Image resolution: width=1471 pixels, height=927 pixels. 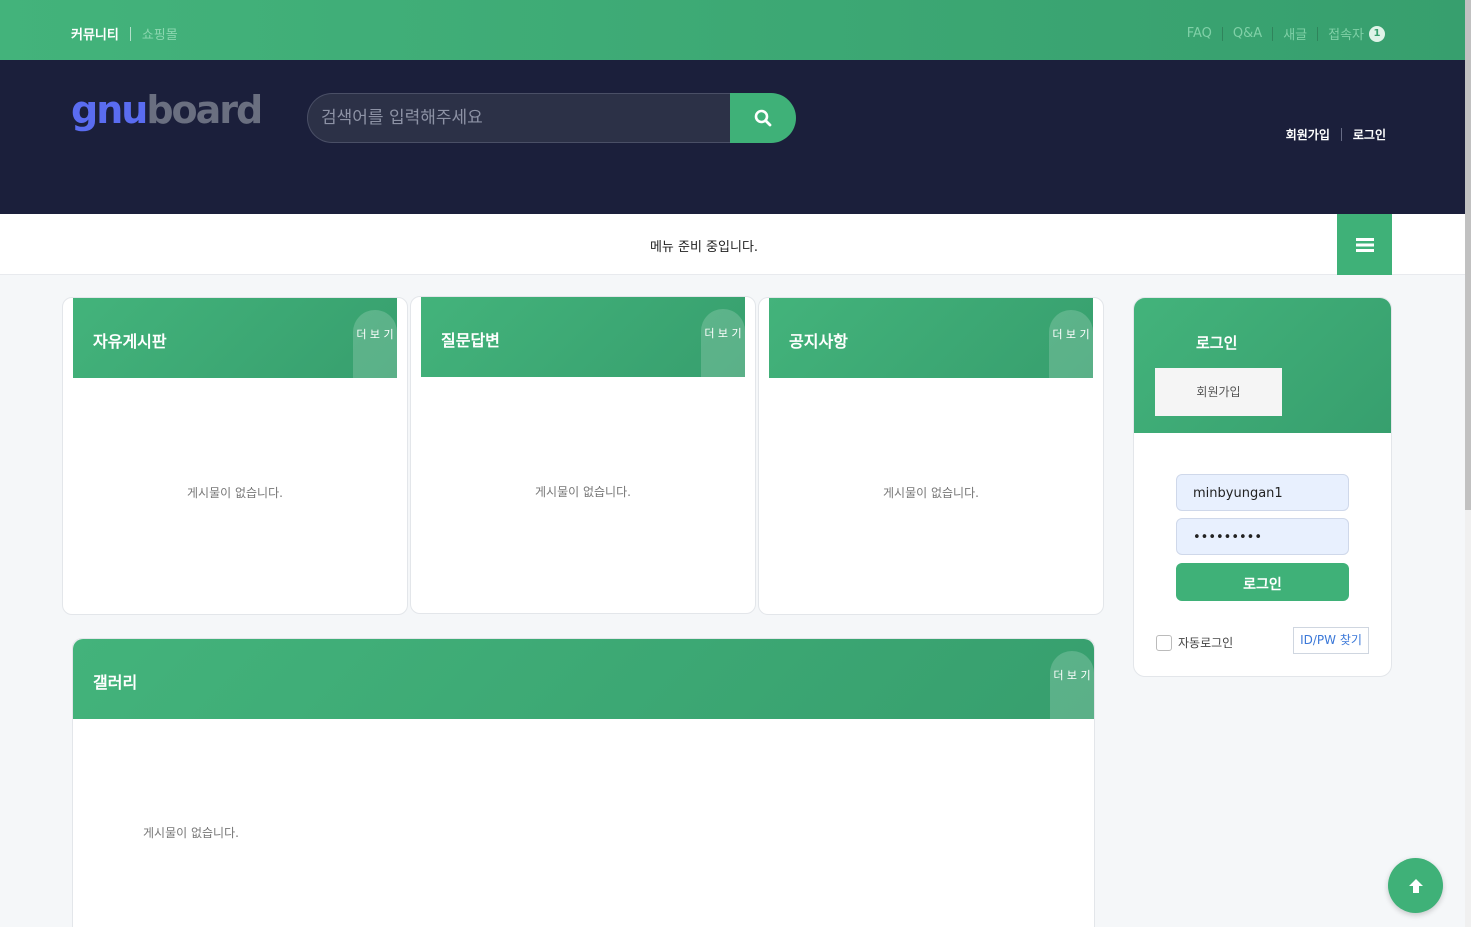 I want to click on nav-message: 메뉴 준비 중입니다., so click(x=704, y=247).